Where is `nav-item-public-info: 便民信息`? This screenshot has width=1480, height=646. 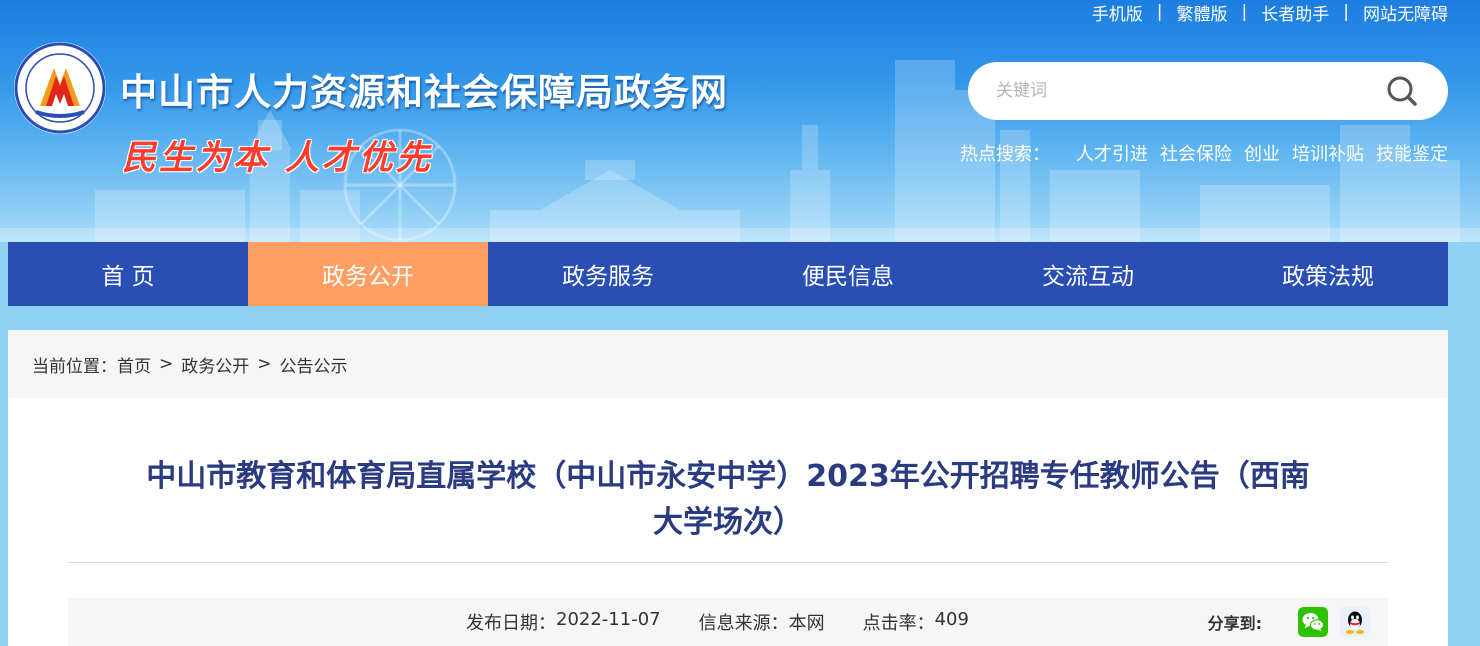
nav-item-public-info: 便民信息 is located at coordinates (848, 274).